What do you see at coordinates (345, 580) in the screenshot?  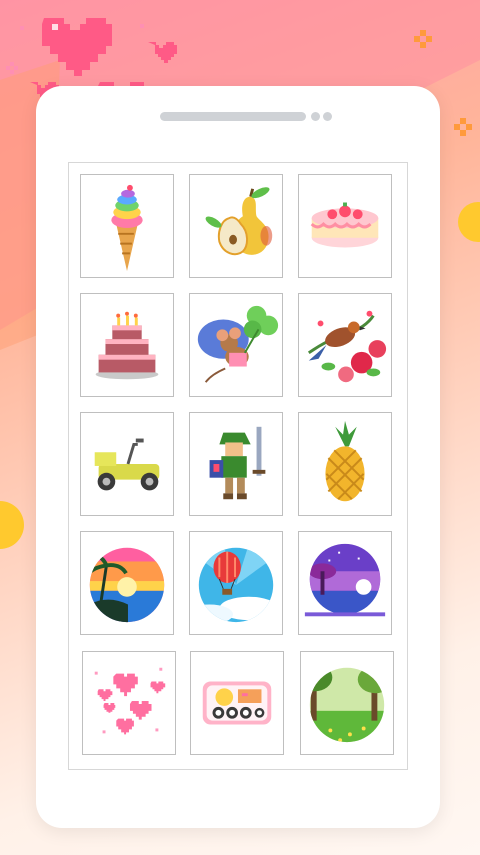 I see `purple-night-landscape-icon` at bounding box center [345, 580].